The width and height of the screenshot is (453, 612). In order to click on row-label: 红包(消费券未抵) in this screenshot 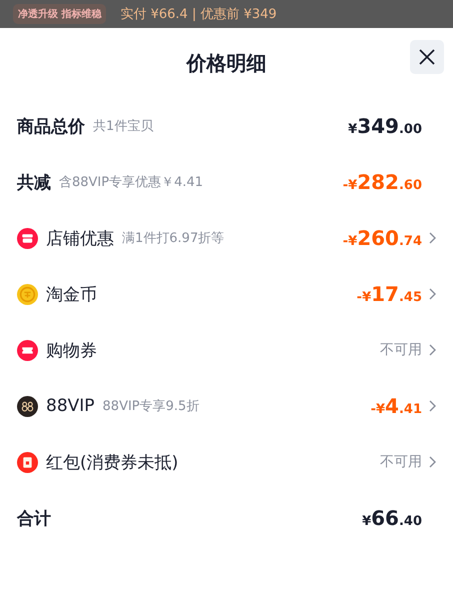, I will do `click(112, 463)`.